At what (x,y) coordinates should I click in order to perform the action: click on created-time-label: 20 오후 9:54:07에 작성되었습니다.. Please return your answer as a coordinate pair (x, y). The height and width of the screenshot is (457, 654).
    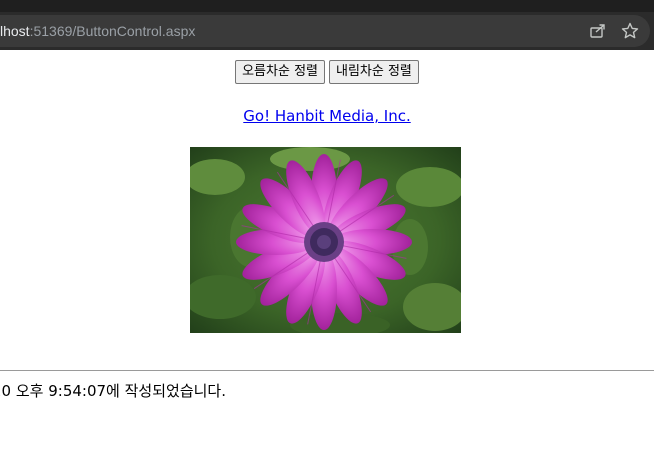
    Looking at the image, I should click on (113, 391).